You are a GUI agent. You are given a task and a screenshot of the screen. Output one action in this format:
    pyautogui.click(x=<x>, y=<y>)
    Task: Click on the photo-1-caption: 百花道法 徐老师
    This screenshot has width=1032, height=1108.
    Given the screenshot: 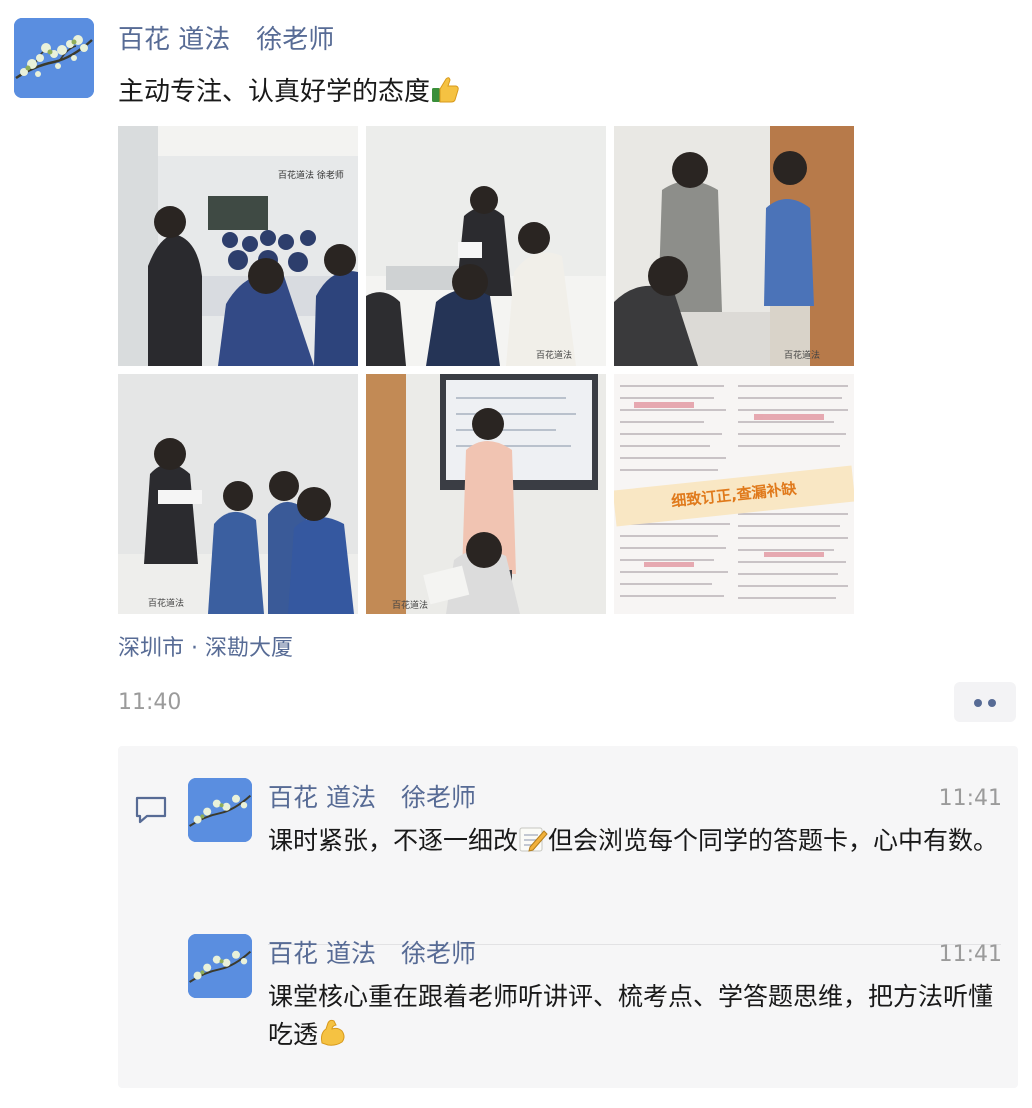 What is the action you would take?
    pyautogui.click(x=311, y=175)
    